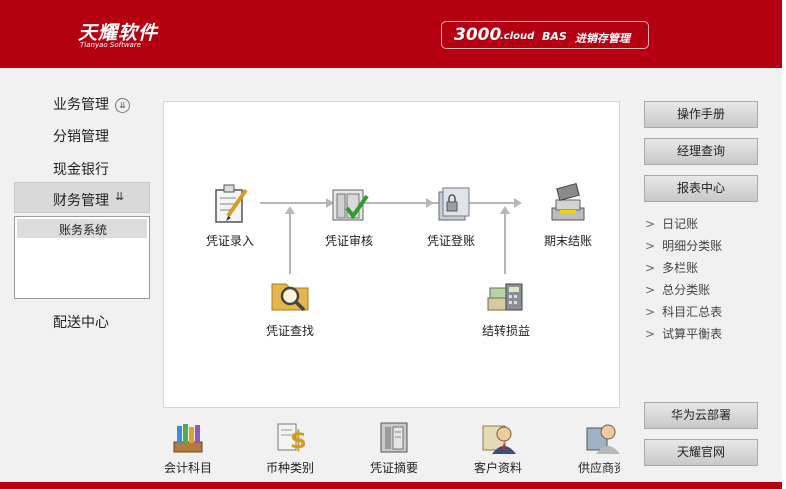 Image resolution: width=786 pixels, height=489 pixels. What do you see at coordinates (187, 468) in the screenshot?
I see `shortcut-label: 会计科目` at bounding box center [187, 468].